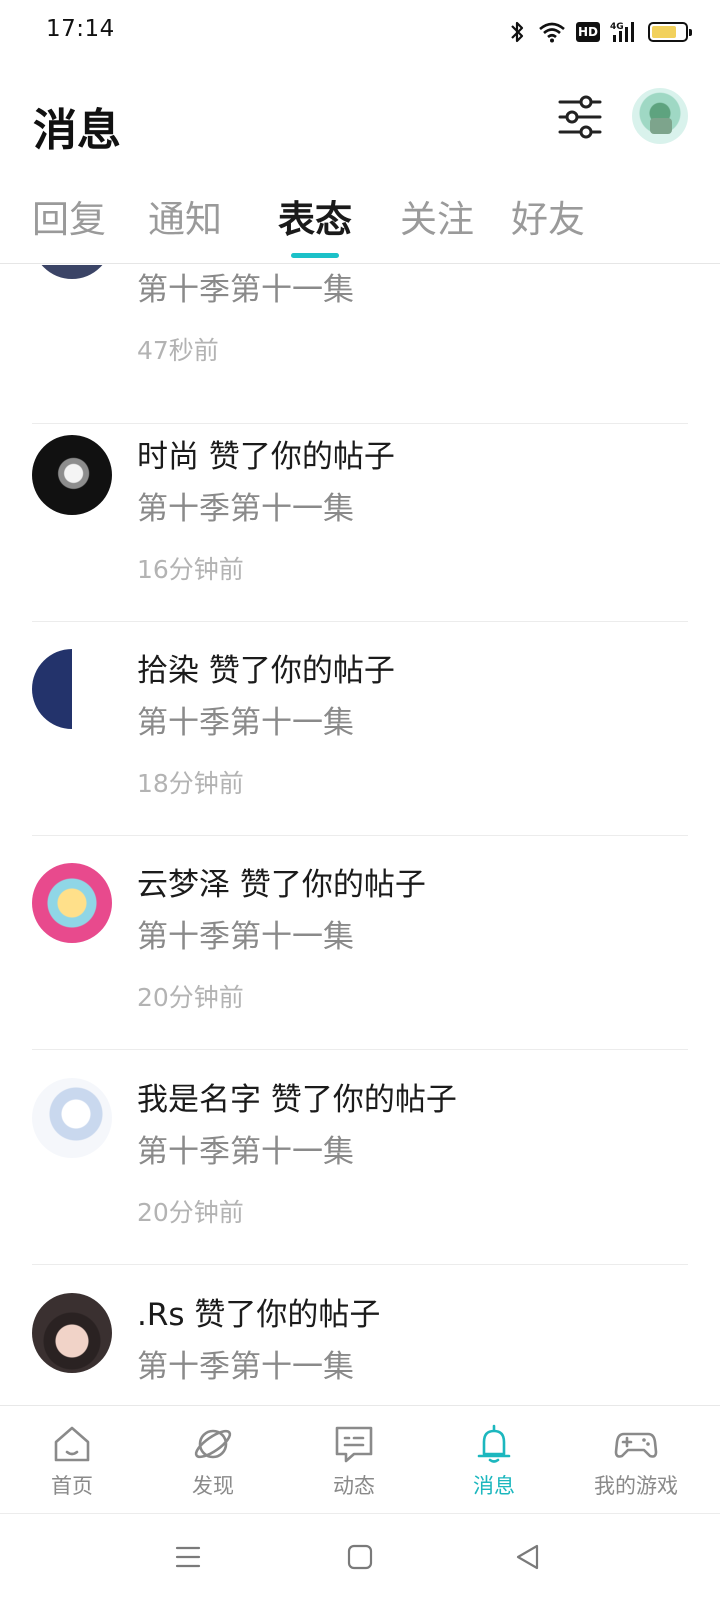  I want to click on item-time: 16分钟前, so click(190, 569).